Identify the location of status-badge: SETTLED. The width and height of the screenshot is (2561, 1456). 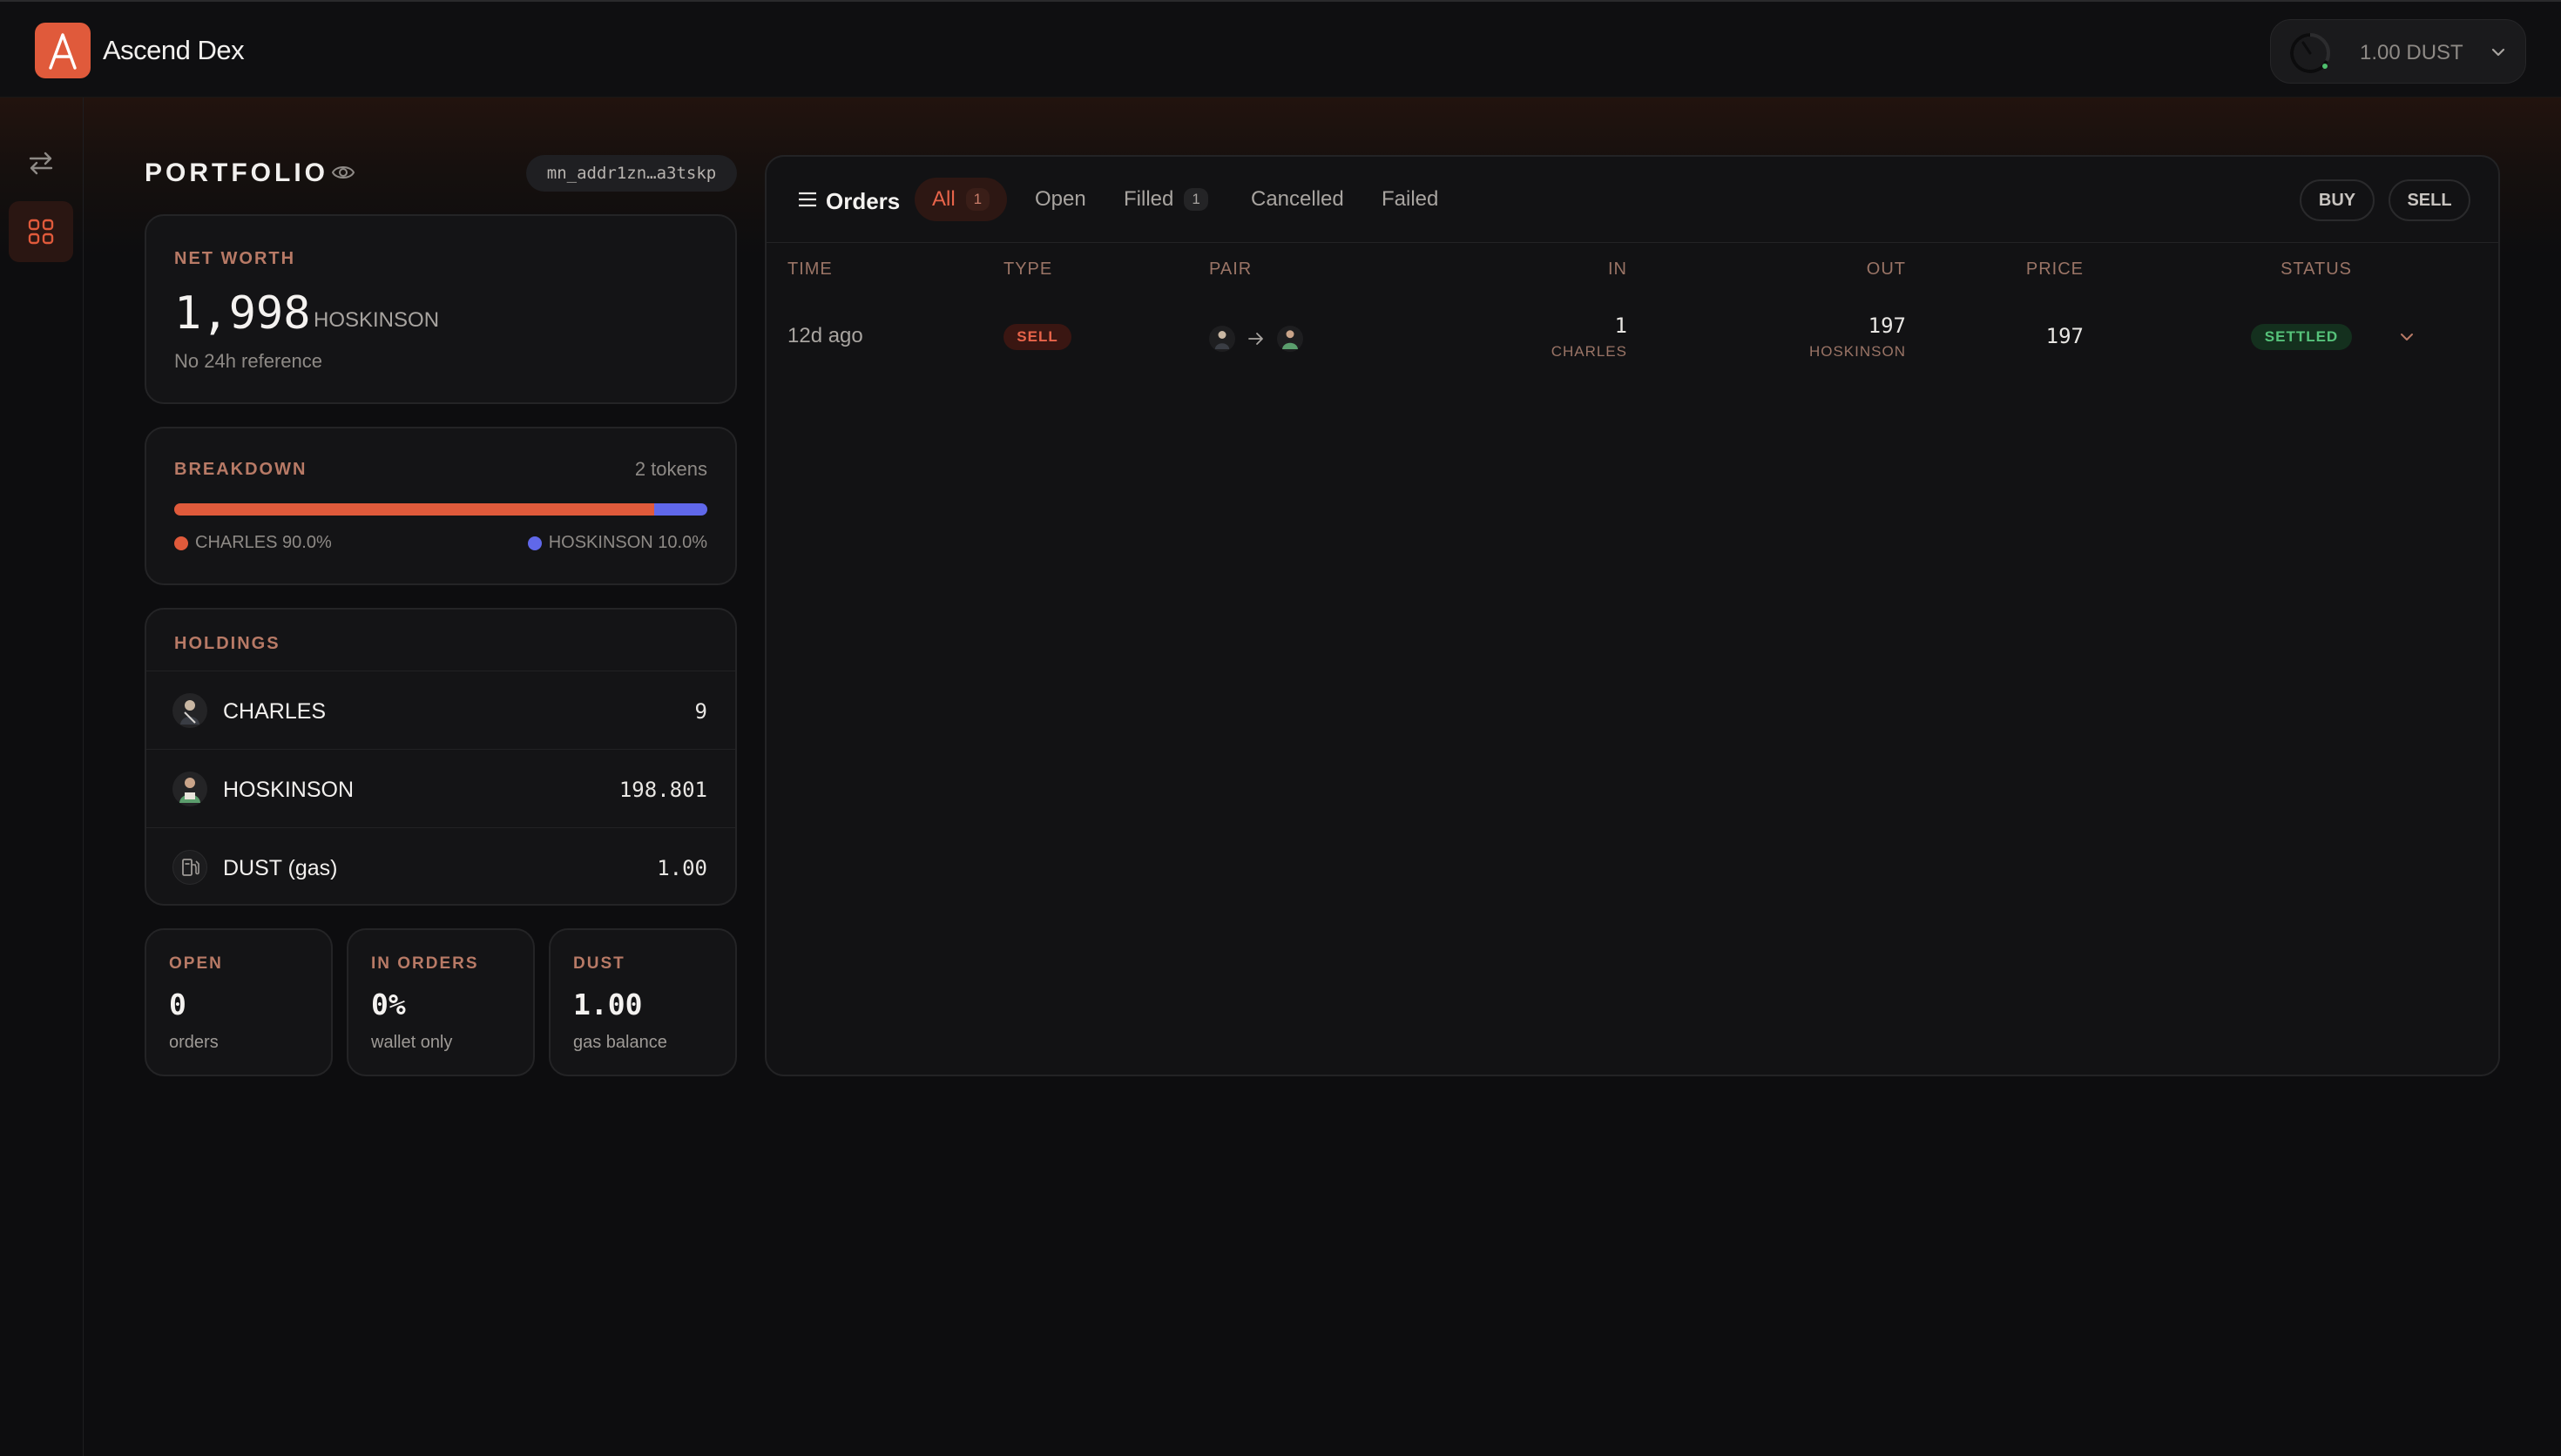
(2301, 337).